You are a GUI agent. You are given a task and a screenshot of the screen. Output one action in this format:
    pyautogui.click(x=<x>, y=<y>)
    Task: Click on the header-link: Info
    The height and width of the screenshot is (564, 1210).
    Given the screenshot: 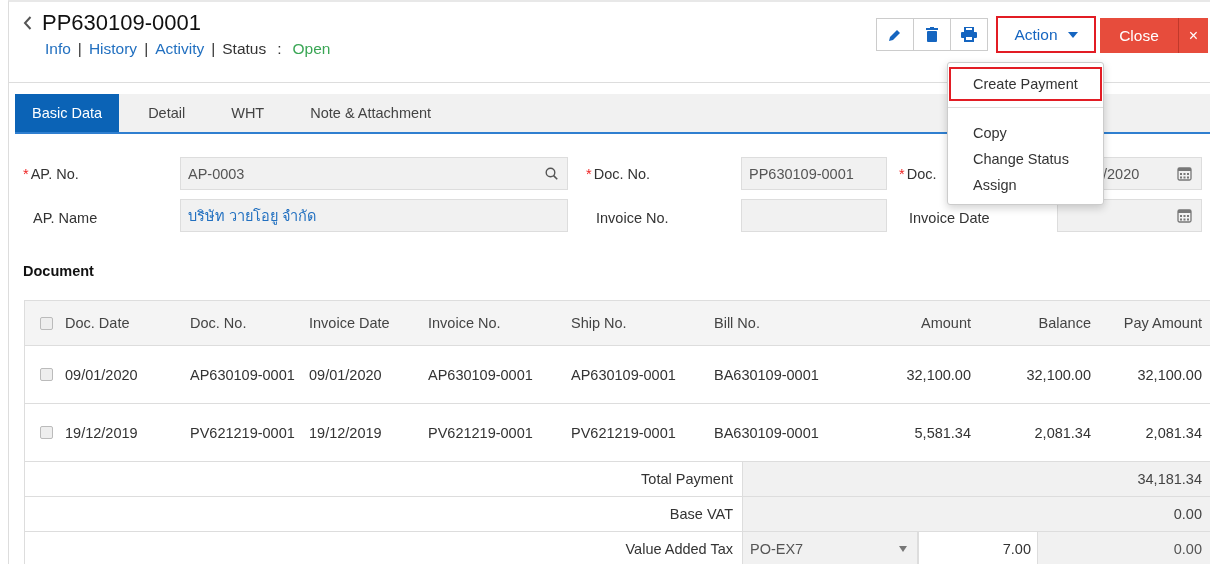 What is the action you would take?
    pyautogui.click(x=58, y=49)
    